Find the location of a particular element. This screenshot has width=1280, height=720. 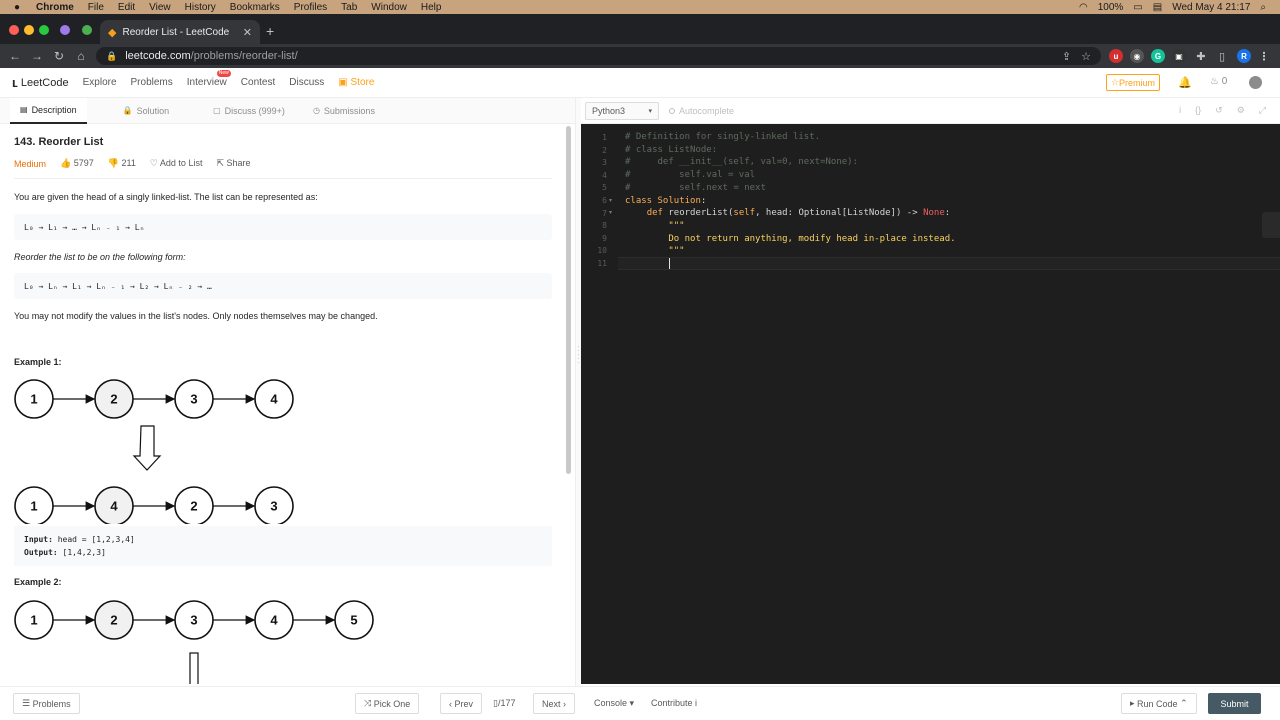

pick-one-button: ⤨ Pick One is located at coordinates (387, 703).